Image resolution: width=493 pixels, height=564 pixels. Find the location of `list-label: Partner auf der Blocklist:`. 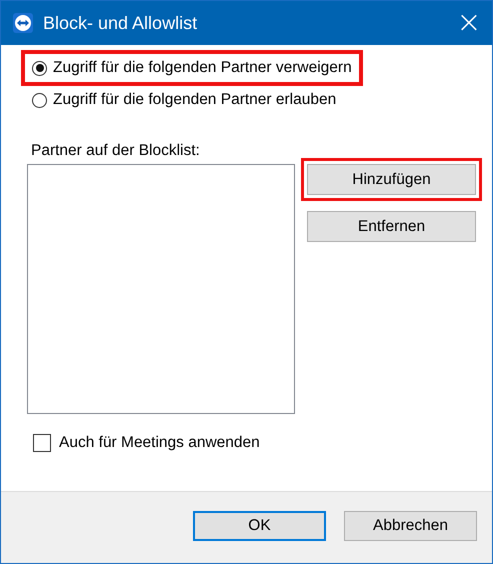

list-label: Partner auf der Blocklist: is located at coordinates (116, 151).